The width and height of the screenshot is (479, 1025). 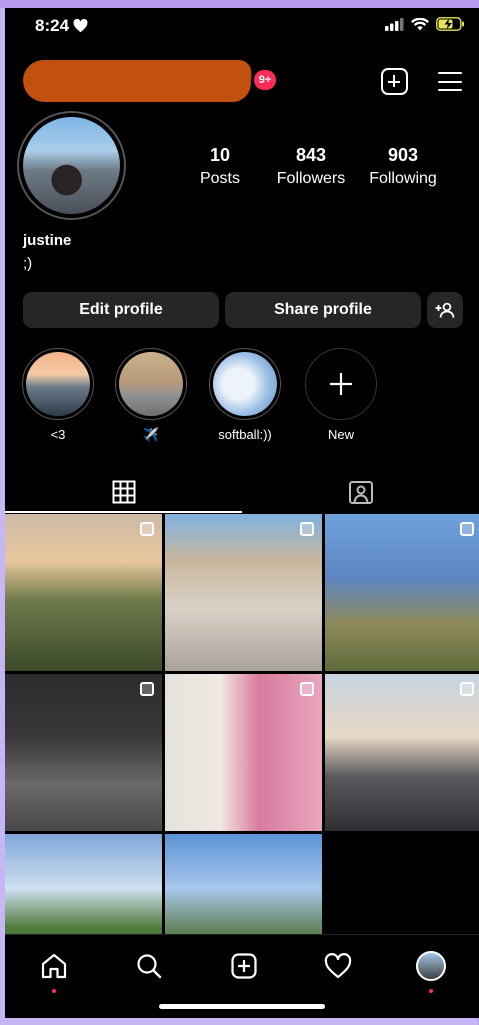 I want to click on active-tab-indicator, so click(x=123, y=512).